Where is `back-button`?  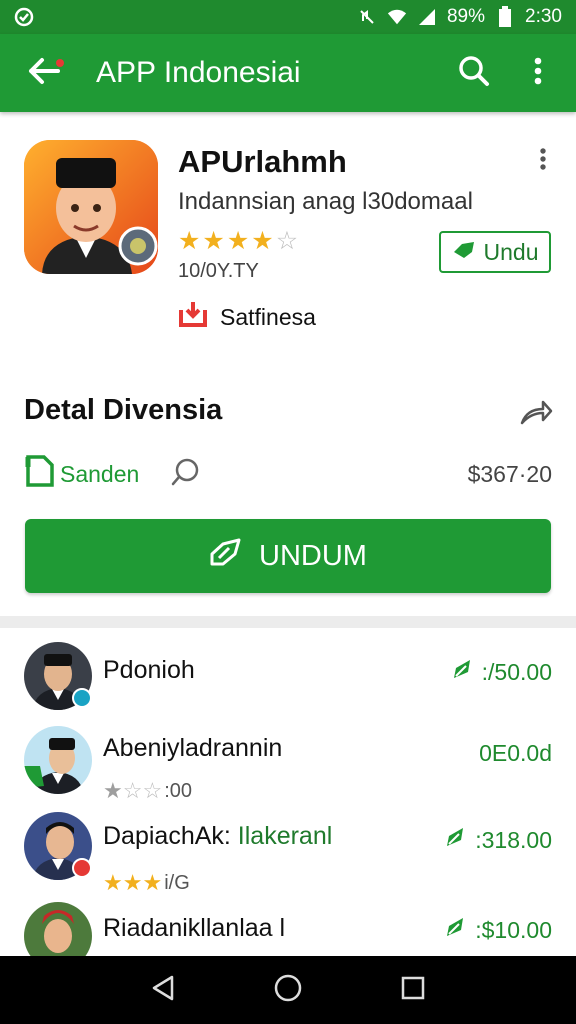 back-button is located at coordinates (44, 73).